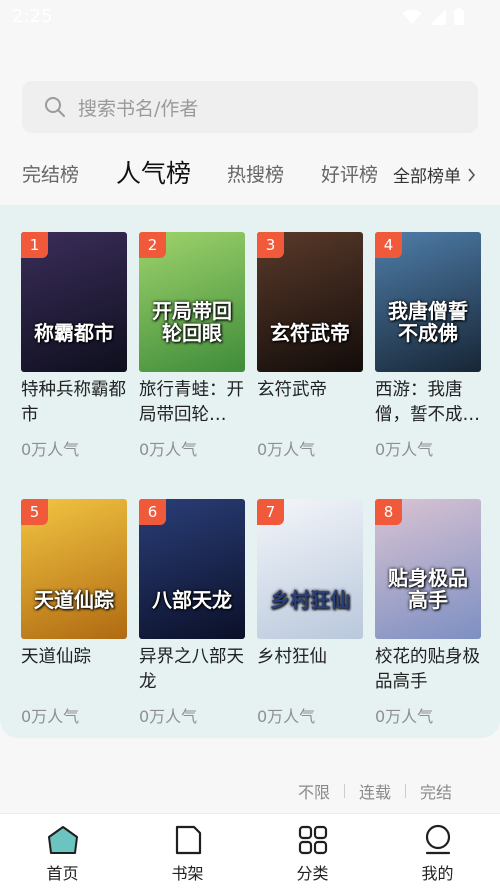 Image resolution: width=500 pixels, height=889 pixels. I want to click on book-title: 特种兵称霸都市, so click(73, 402).